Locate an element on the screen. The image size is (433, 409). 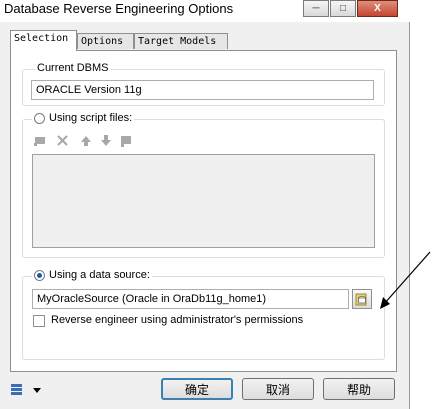
current-dbms-group: Current DBMS ORACLE Version 11g is located at coordinates (203, 84).